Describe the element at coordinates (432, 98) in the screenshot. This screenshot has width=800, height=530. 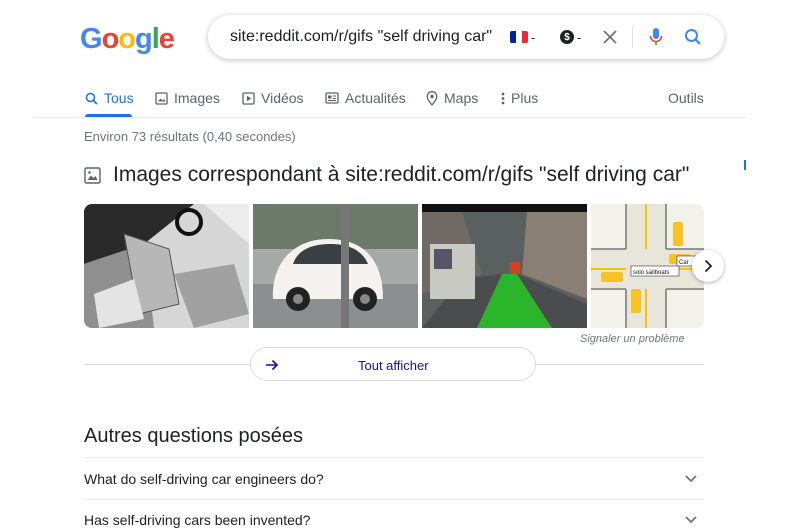
I see `map-pin-icon` at that location.